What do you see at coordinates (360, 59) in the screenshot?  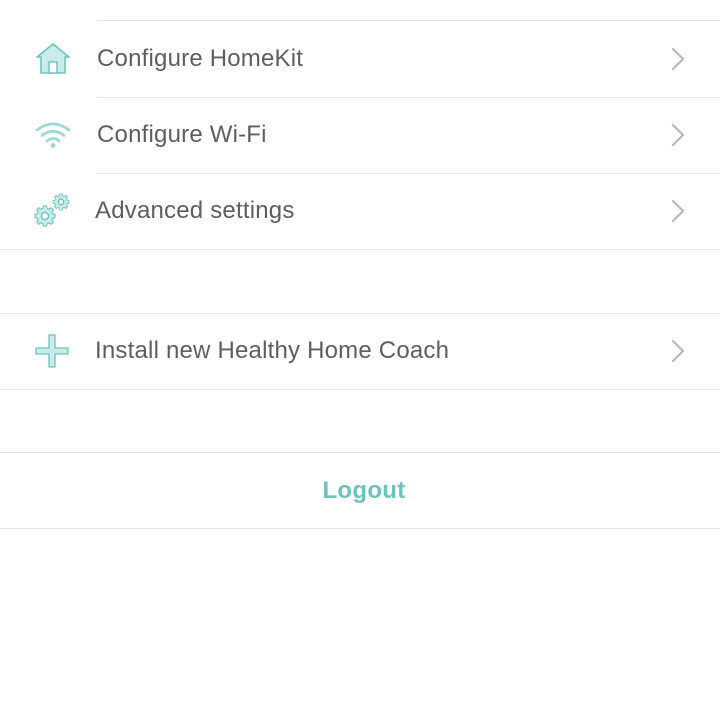 I see `configure-homekit-item: Configure HomeKit` at bounding box center [360, 59].